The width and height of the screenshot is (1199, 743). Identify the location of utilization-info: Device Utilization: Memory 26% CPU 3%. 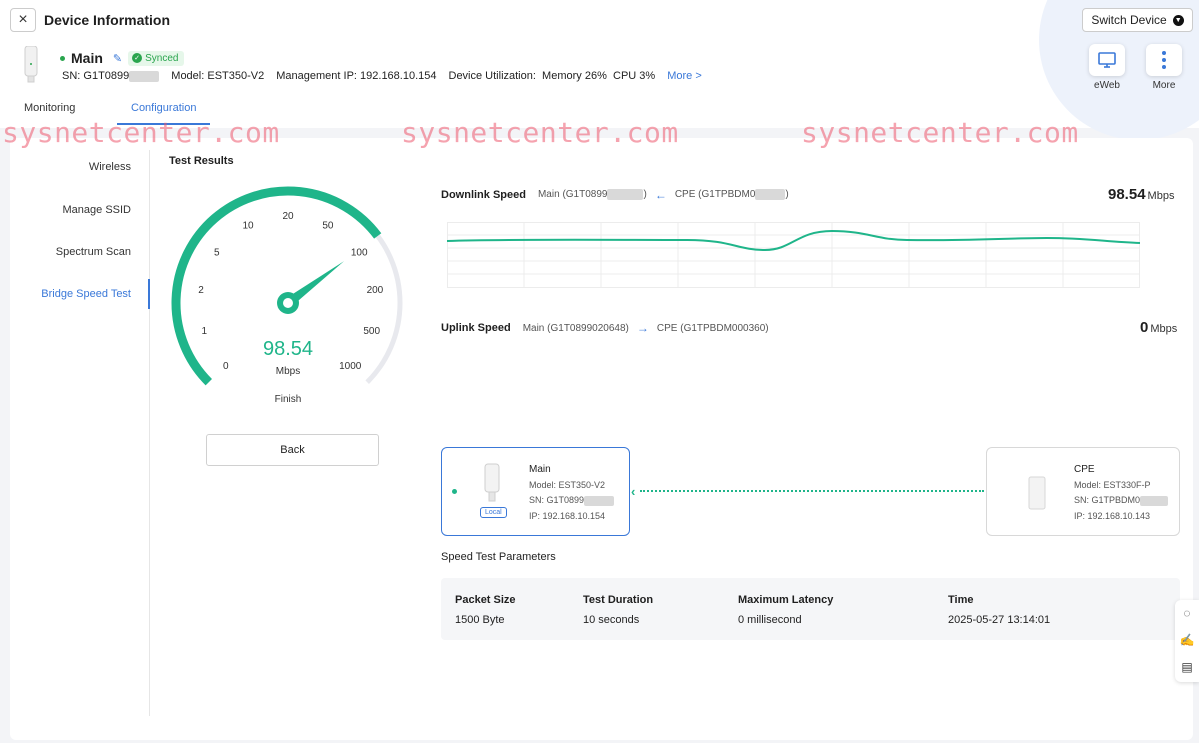
(552, 76).